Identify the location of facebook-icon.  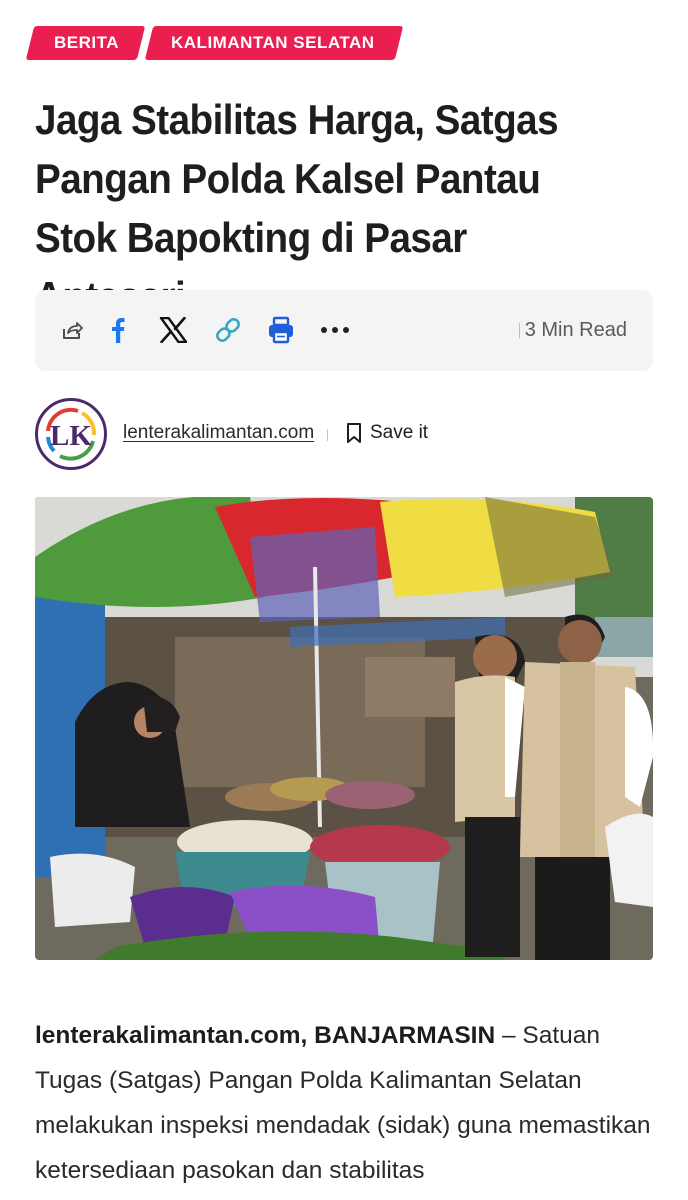
(118, 330).